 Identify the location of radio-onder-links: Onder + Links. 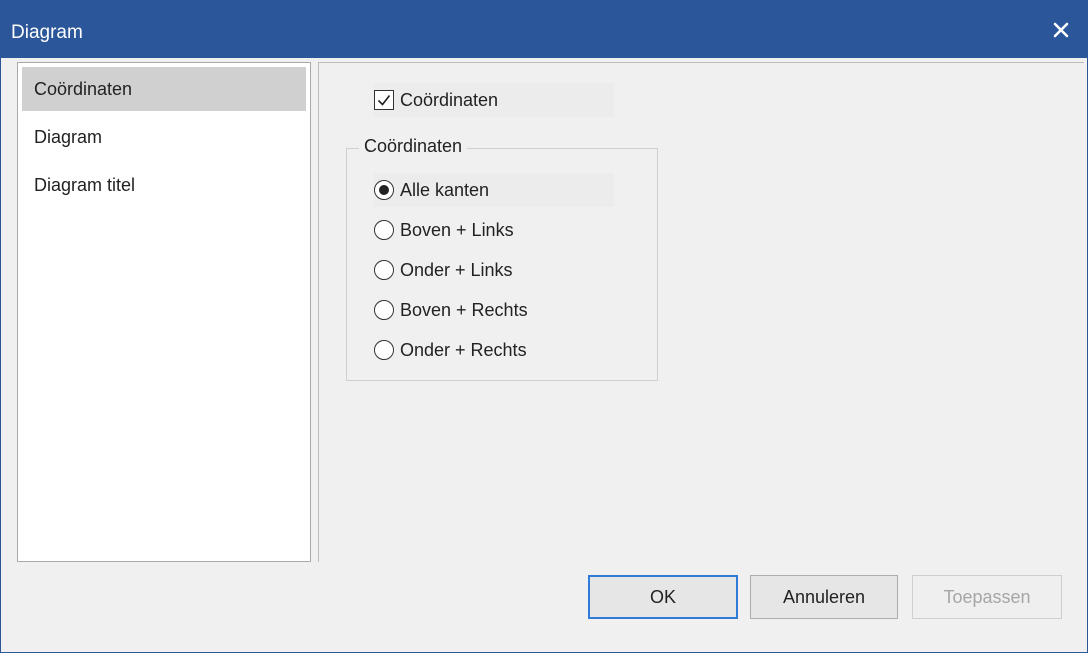
(494, 270).